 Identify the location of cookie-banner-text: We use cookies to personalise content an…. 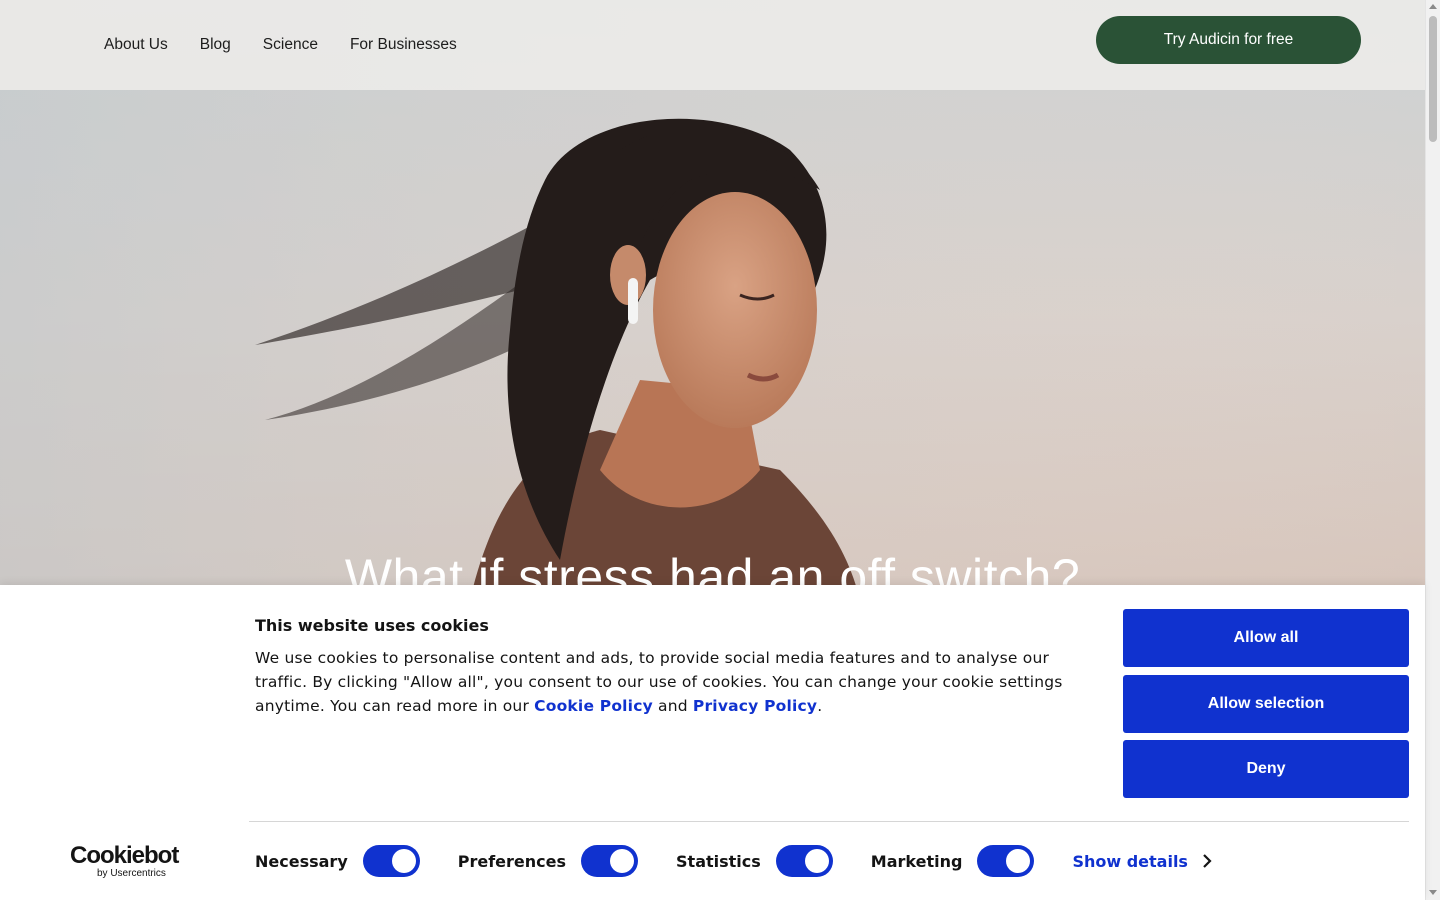
(670, 682).